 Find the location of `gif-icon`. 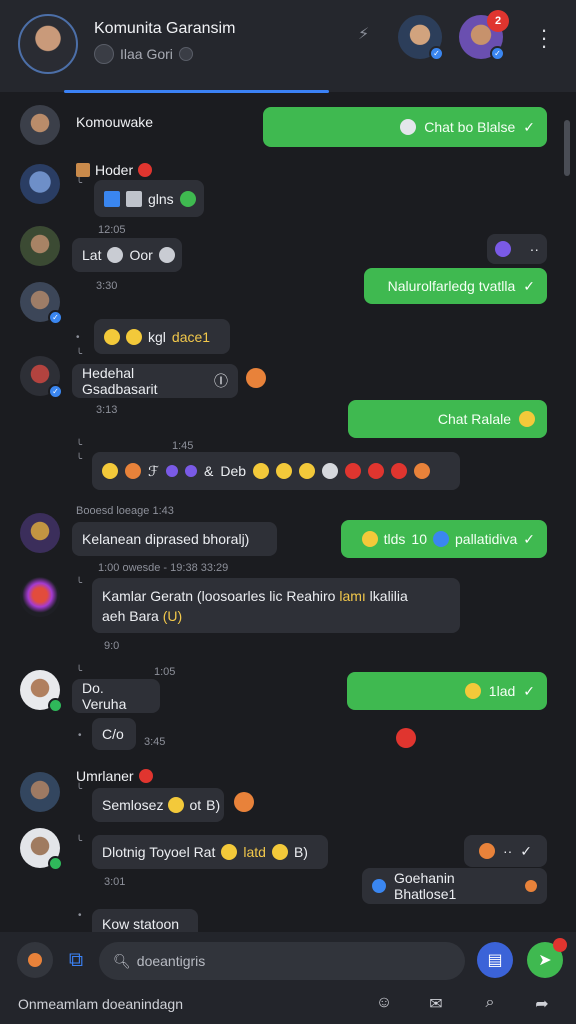

gif-icon is located at coordinates (134, 198).